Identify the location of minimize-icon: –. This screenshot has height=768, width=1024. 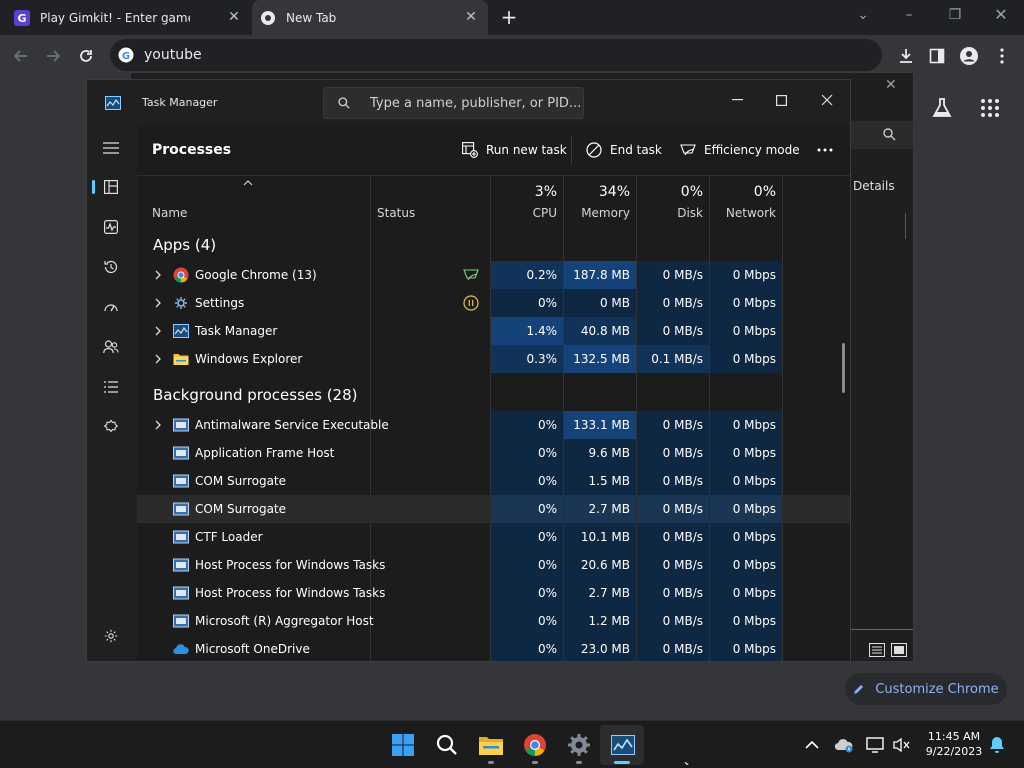
(909, 15).